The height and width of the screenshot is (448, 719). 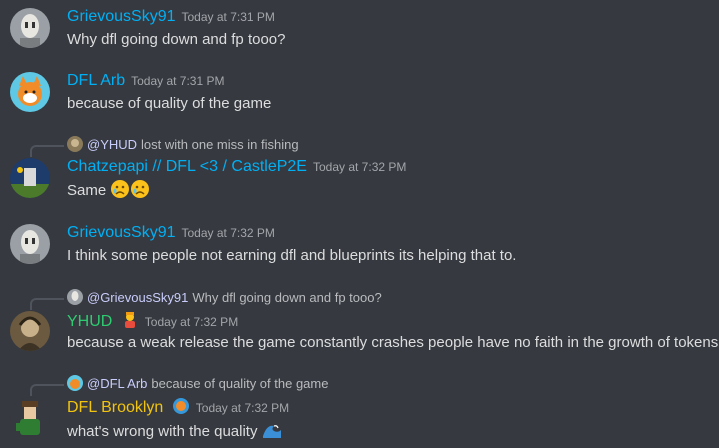 What do you see at coordinates (169, 103) in the screenshot?
I see `message-text: because of quality of the game` at bounding box center [169, 103].